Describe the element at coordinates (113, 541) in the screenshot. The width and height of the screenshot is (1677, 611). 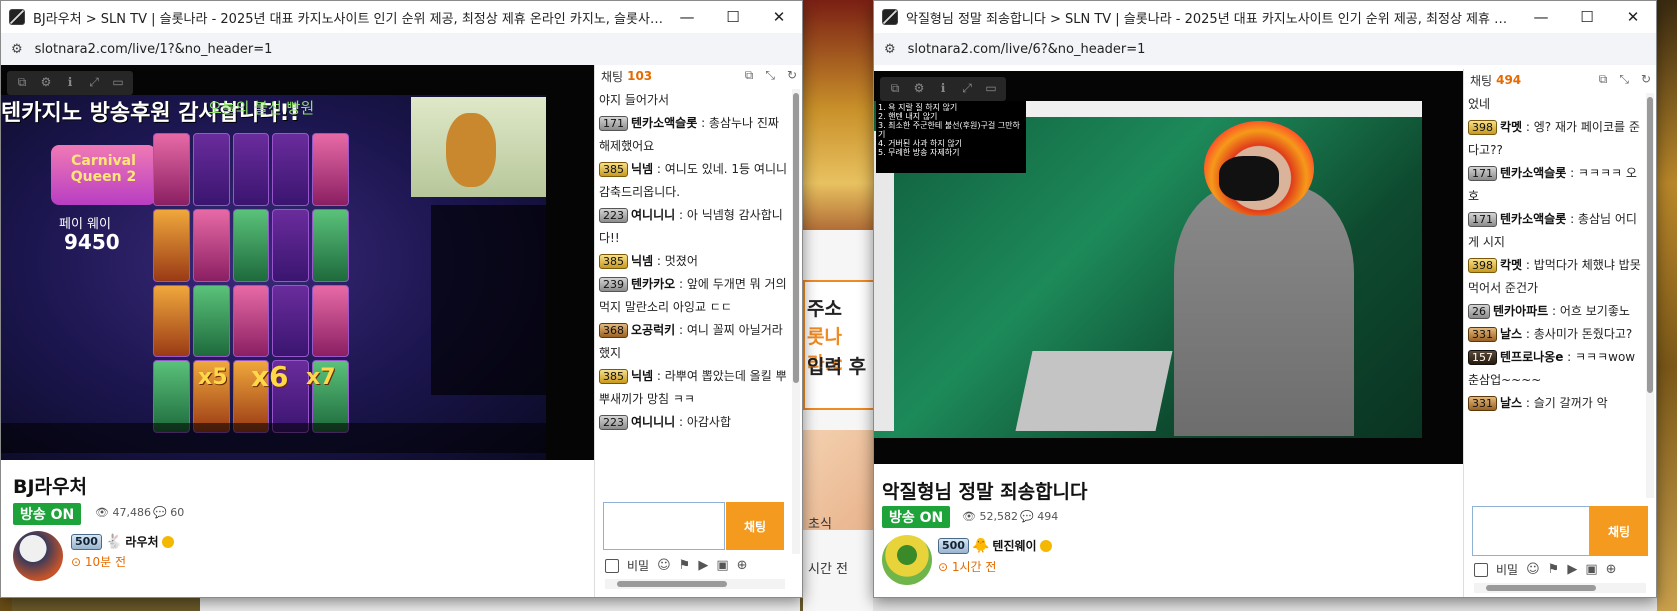
I see `streamer-emblem-icon: 🐇` at that location.